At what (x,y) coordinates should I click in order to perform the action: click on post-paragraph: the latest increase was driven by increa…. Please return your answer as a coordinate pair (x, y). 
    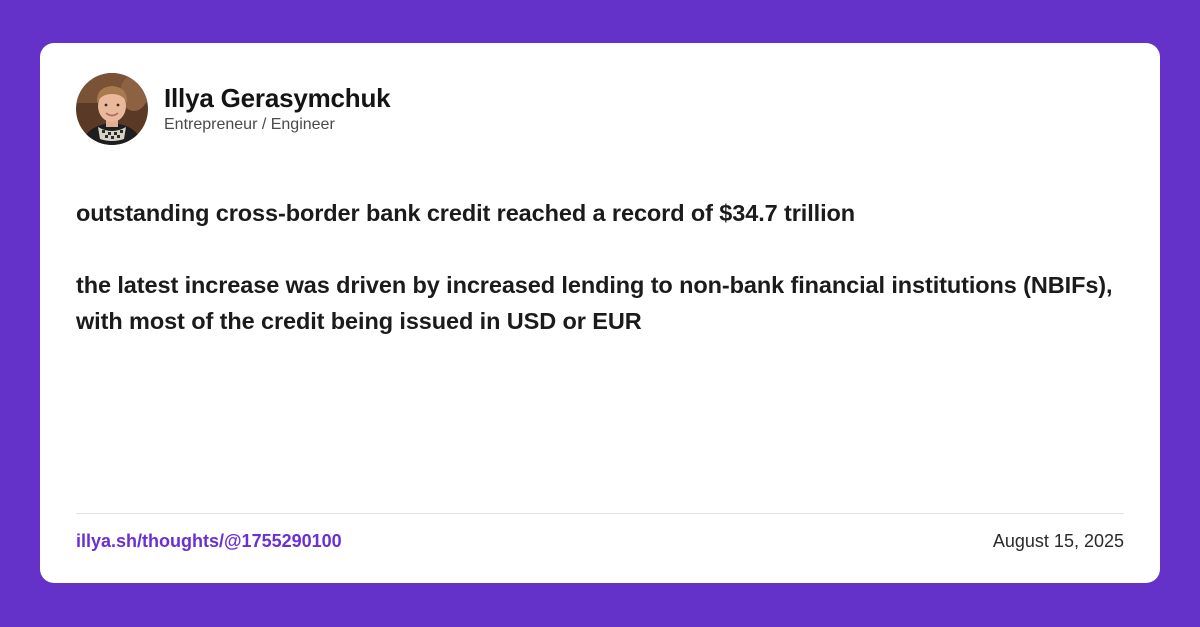
    Looking at the image, I should click on (594, 303).